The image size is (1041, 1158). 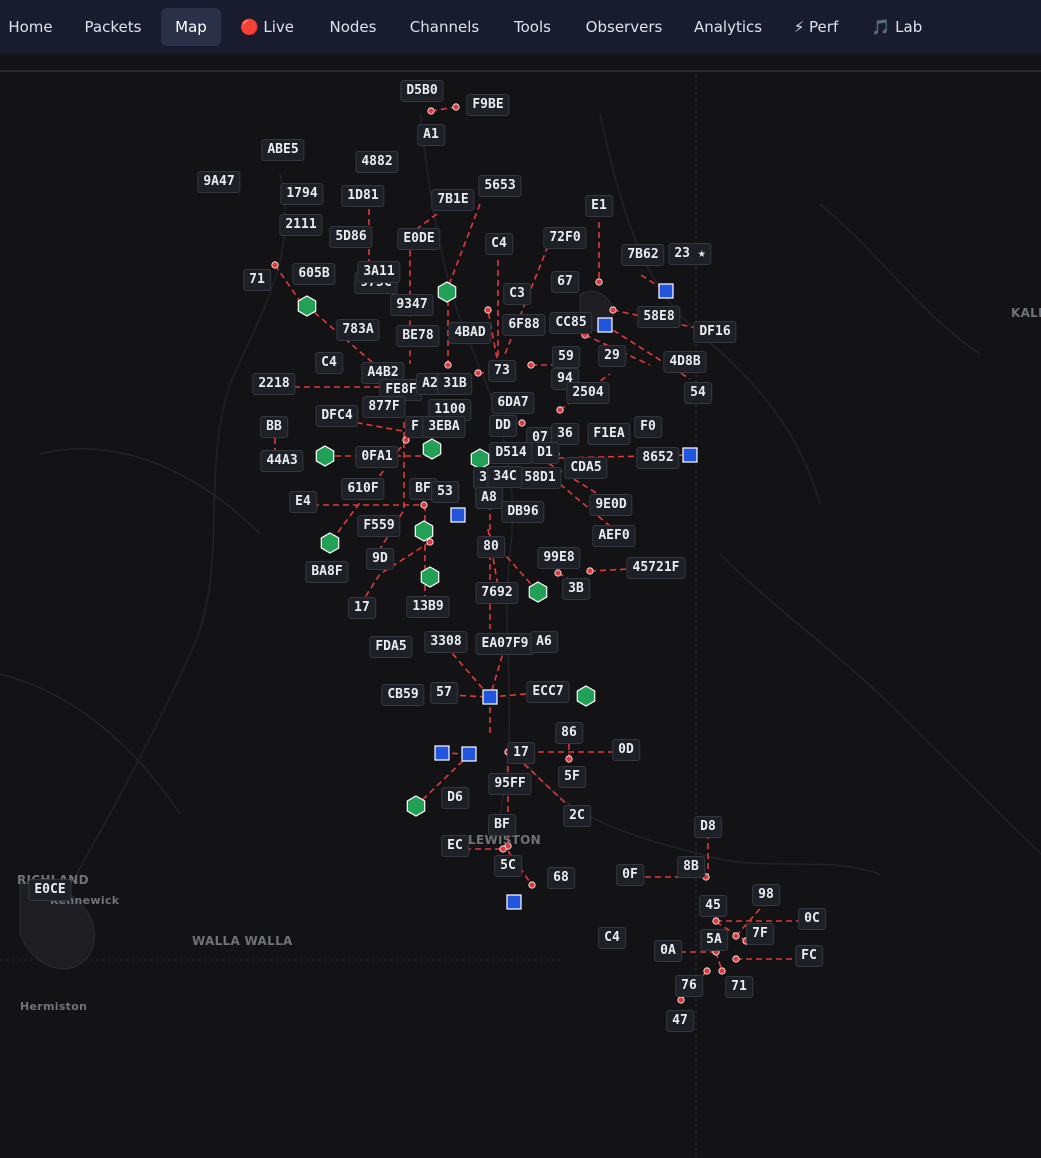 I want to click on node-label: F0, so click(x=648, y=427).